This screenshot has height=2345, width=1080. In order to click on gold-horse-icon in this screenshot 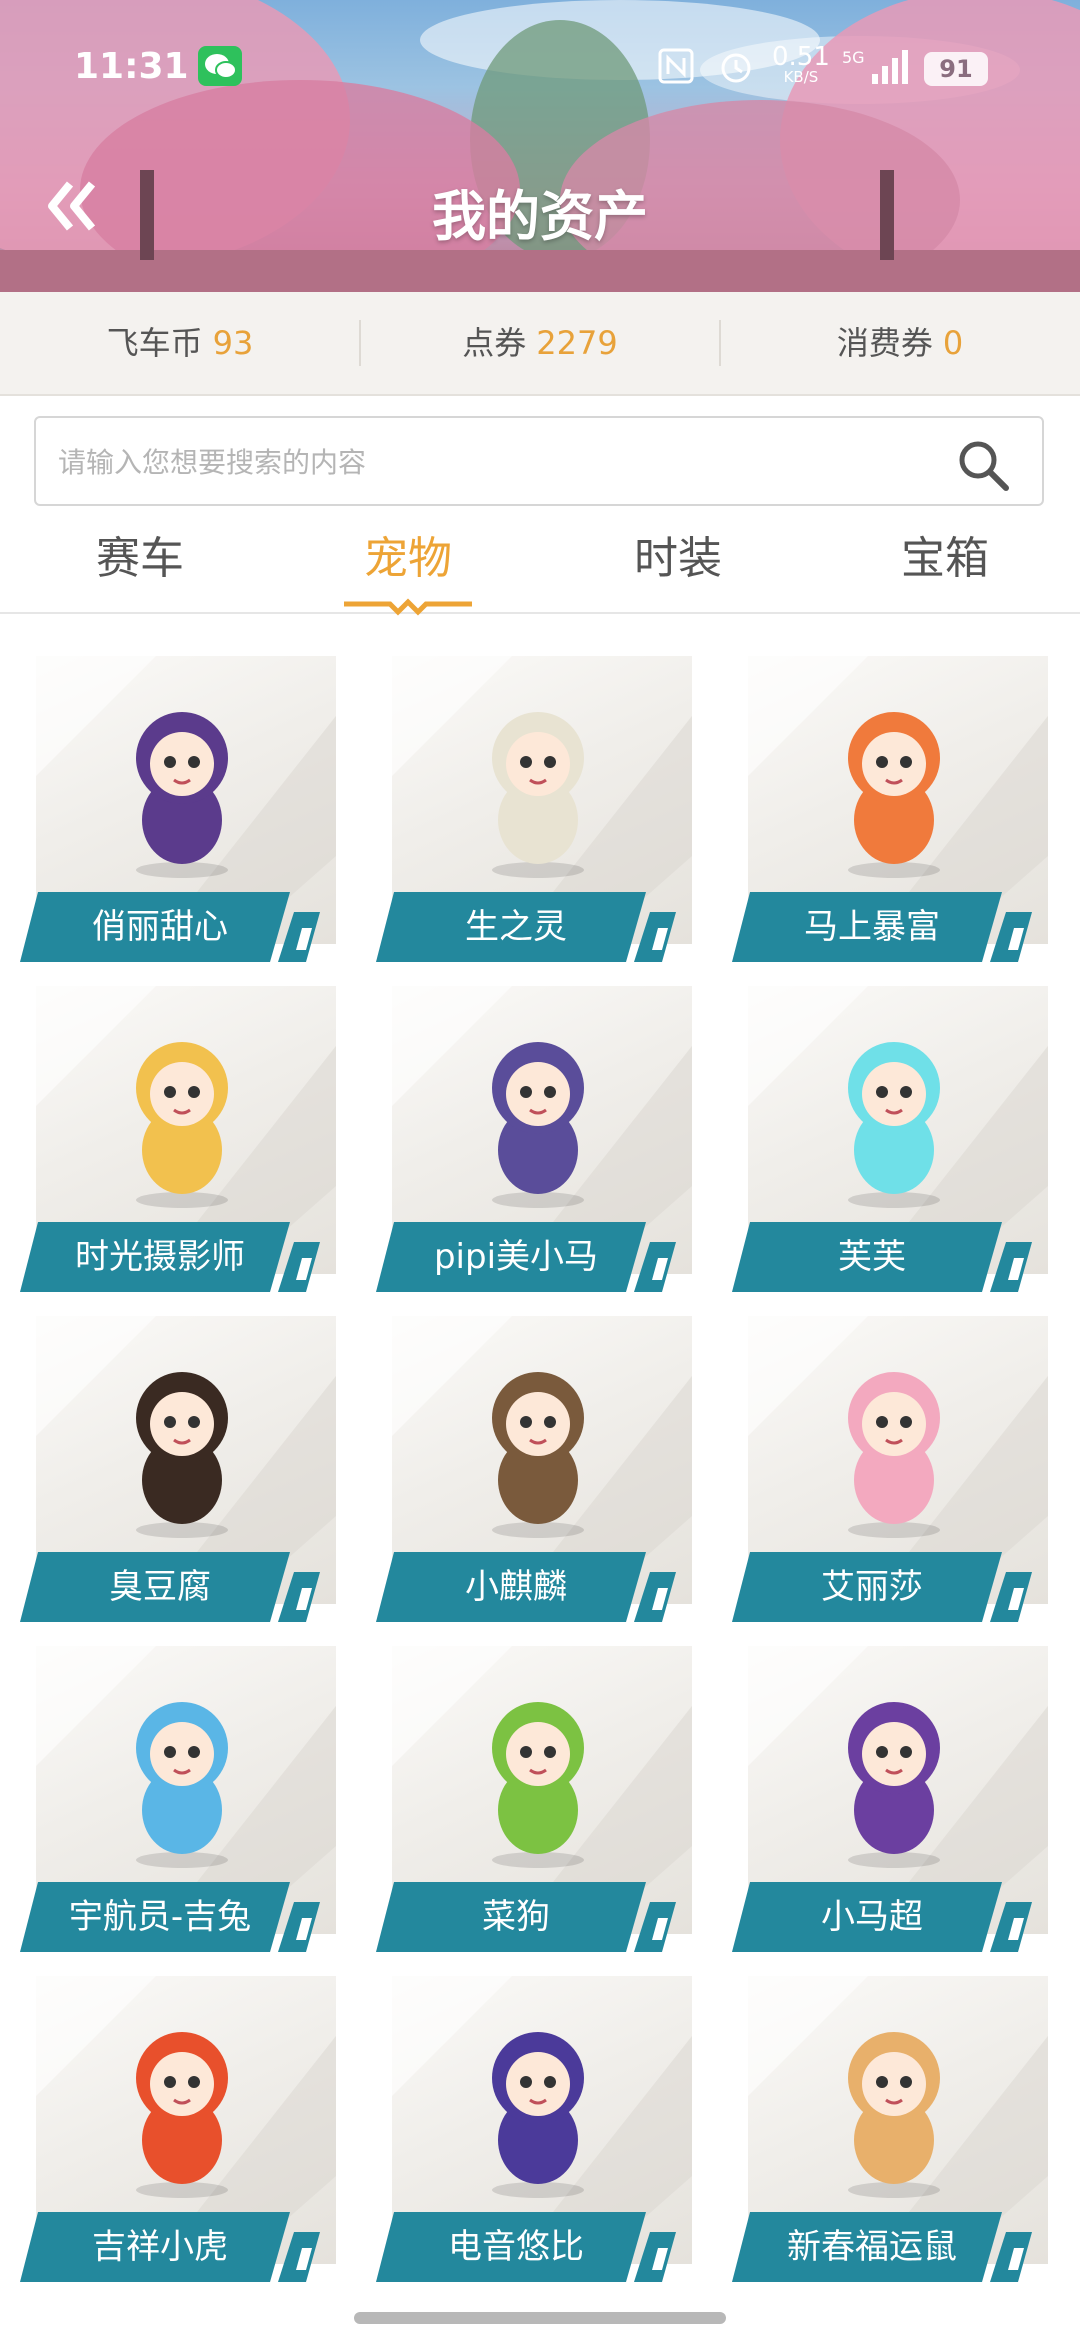, I will do `click(894, 795)`.